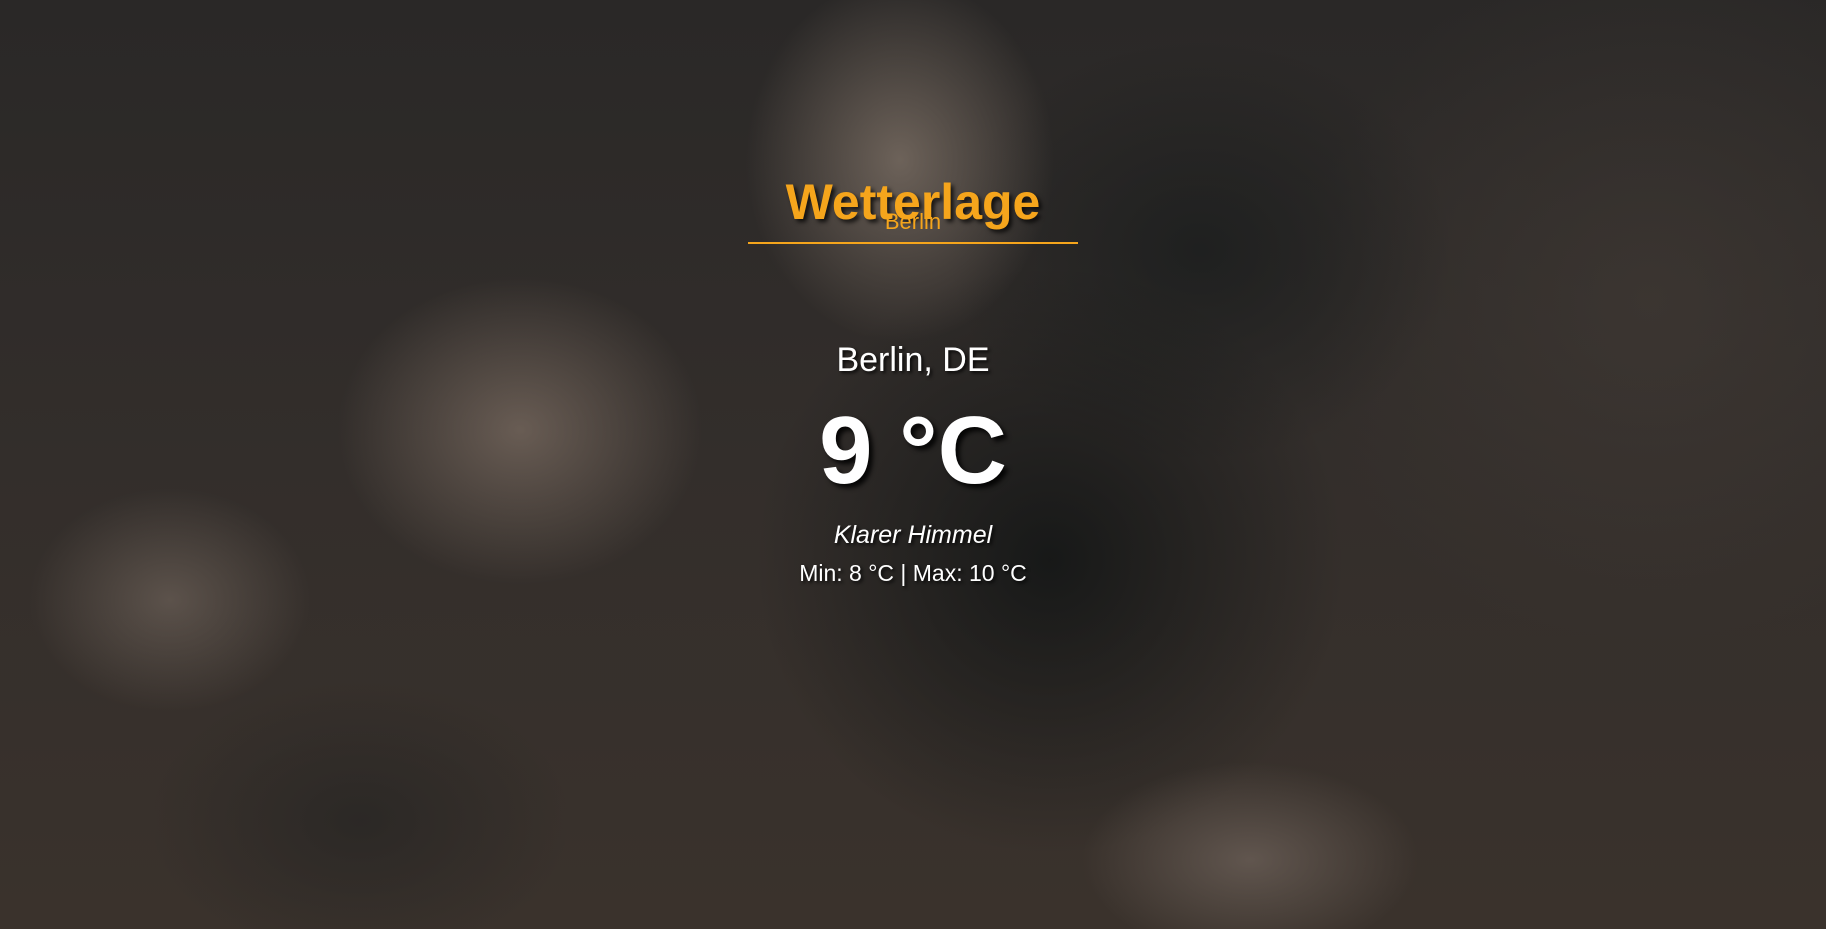  Describe the element at coordinates (913, 450) in the screenshot. I see `temperature-value: 9 °C` at that location.